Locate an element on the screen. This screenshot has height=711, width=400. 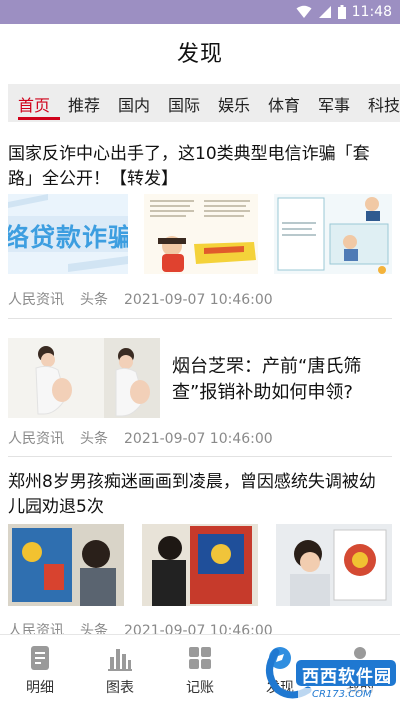
tab-international: 国际 is located at coordinates (184, 104).